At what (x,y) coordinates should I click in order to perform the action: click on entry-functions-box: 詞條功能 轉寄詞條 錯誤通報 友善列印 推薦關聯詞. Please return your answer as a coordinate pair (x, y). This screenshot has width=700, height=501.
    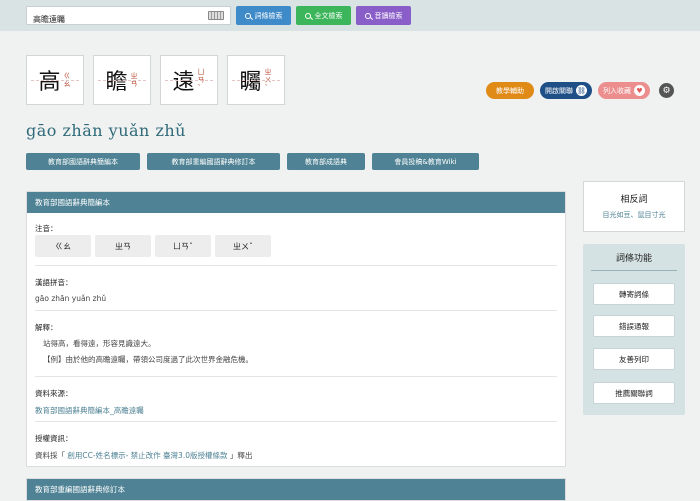
    Looking at the image, I should click on (634, 329).